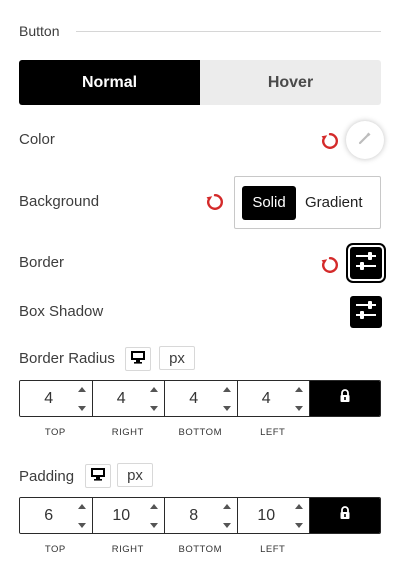 This screenshot has width=399, height=573. I want to click on border-radius-right-field: 4, so click(128, 398).